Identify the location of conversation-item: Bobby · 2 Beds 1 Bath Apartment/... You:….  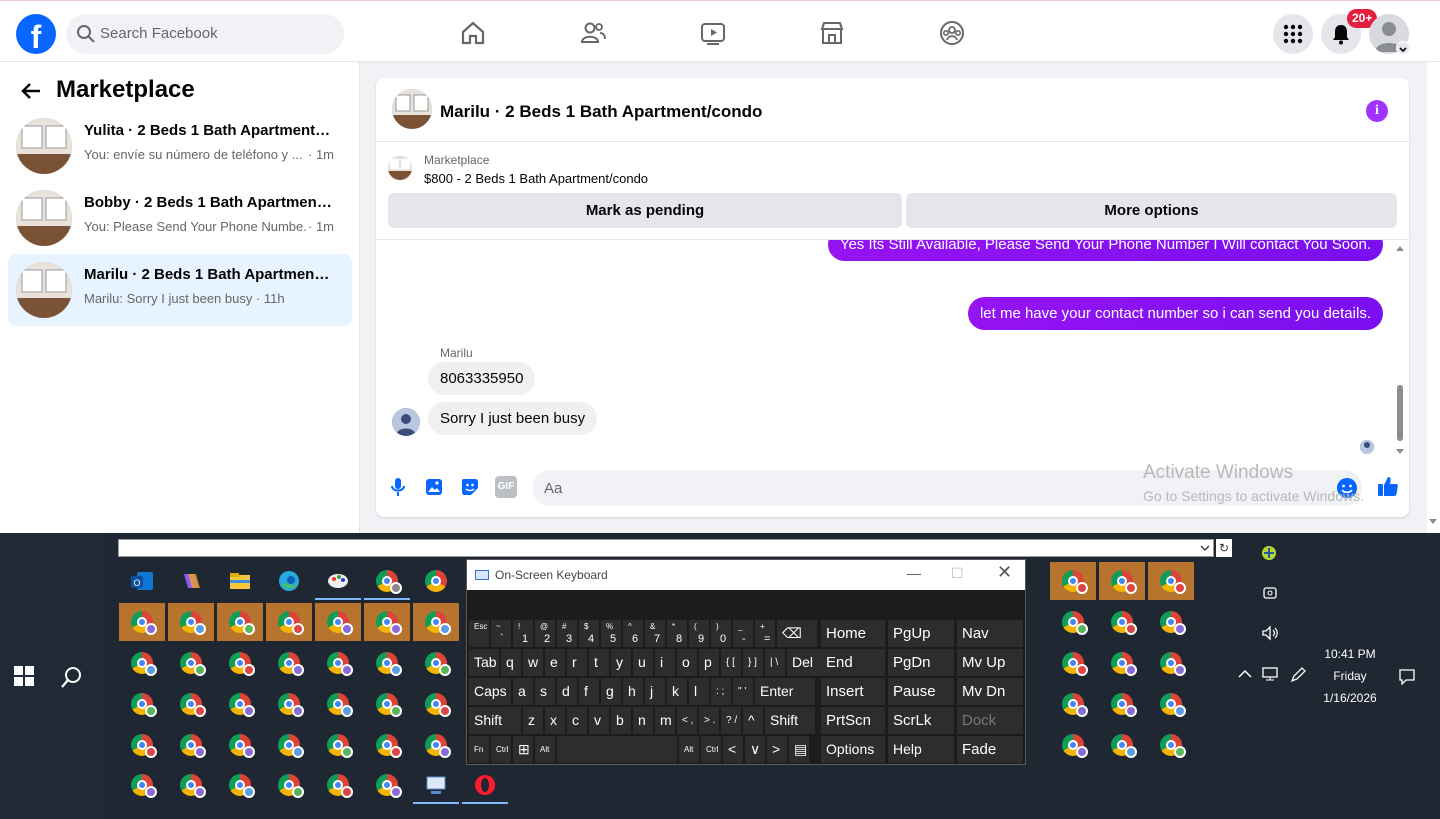
(180, 218).